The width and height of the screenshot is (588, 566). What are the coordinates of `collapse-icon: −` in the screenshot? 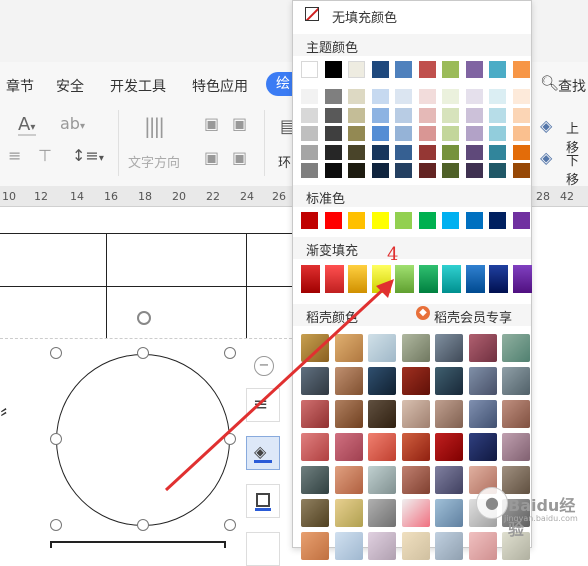 It's located at (264, 366).